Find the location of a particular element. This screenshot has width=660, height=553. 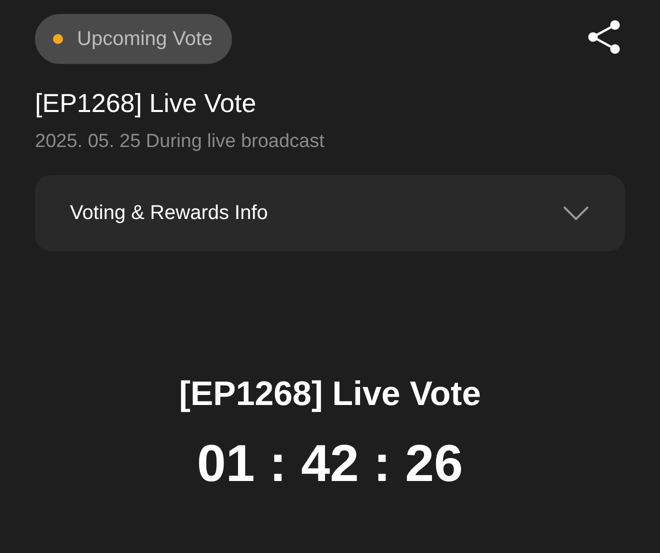

info-accordion: Voting & Rewards Info is located at coordinates (330, 213).